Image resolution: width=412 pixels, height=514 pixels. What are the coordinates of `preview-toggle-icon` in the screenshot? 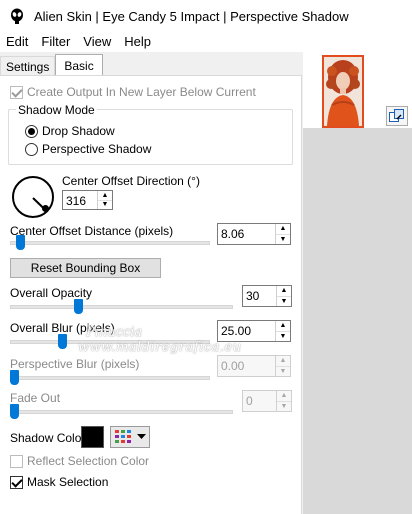 It's located at (396, 115).